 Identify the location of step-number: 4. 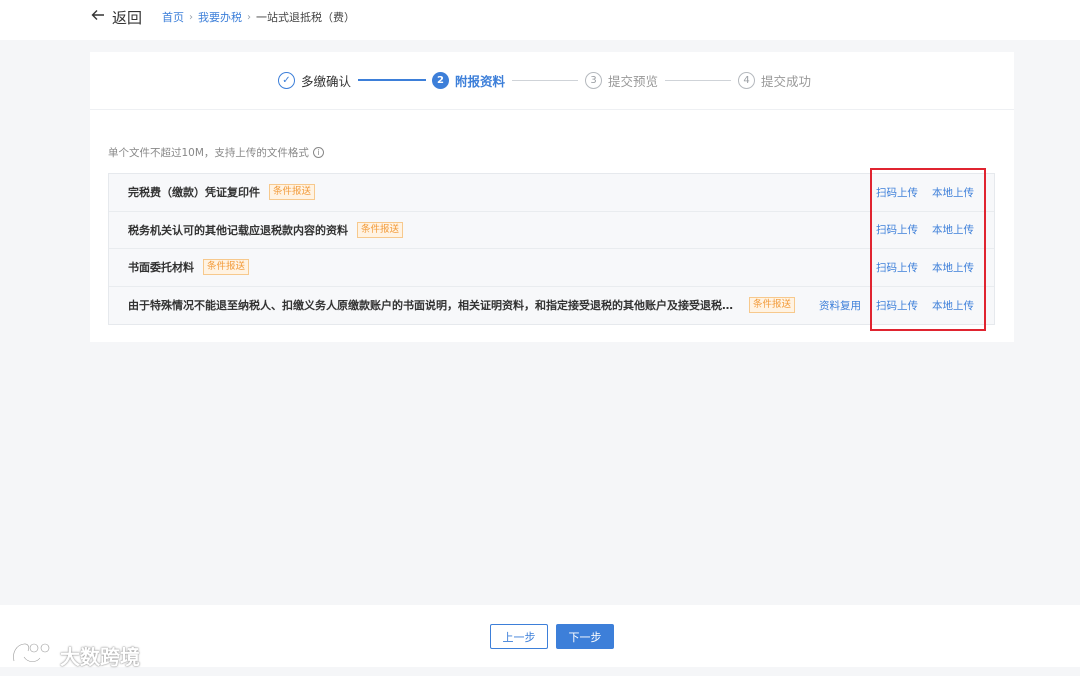
(746, 80).